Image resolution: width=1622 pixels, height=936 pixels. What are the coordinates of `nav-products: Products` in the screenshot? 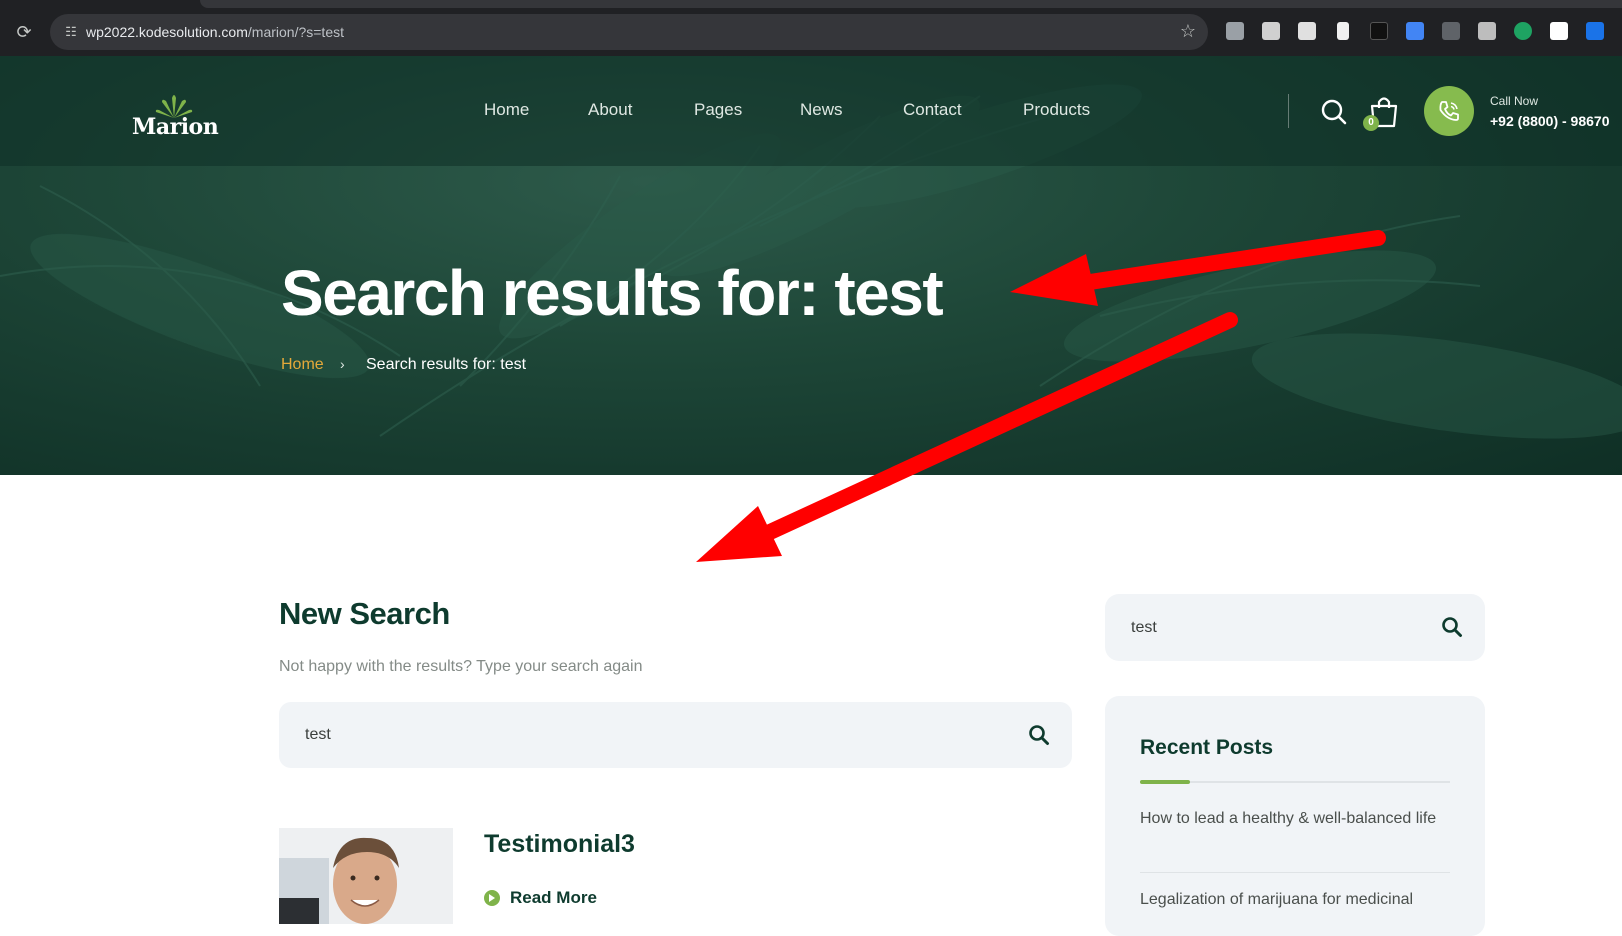 It's located at (1056, 110).